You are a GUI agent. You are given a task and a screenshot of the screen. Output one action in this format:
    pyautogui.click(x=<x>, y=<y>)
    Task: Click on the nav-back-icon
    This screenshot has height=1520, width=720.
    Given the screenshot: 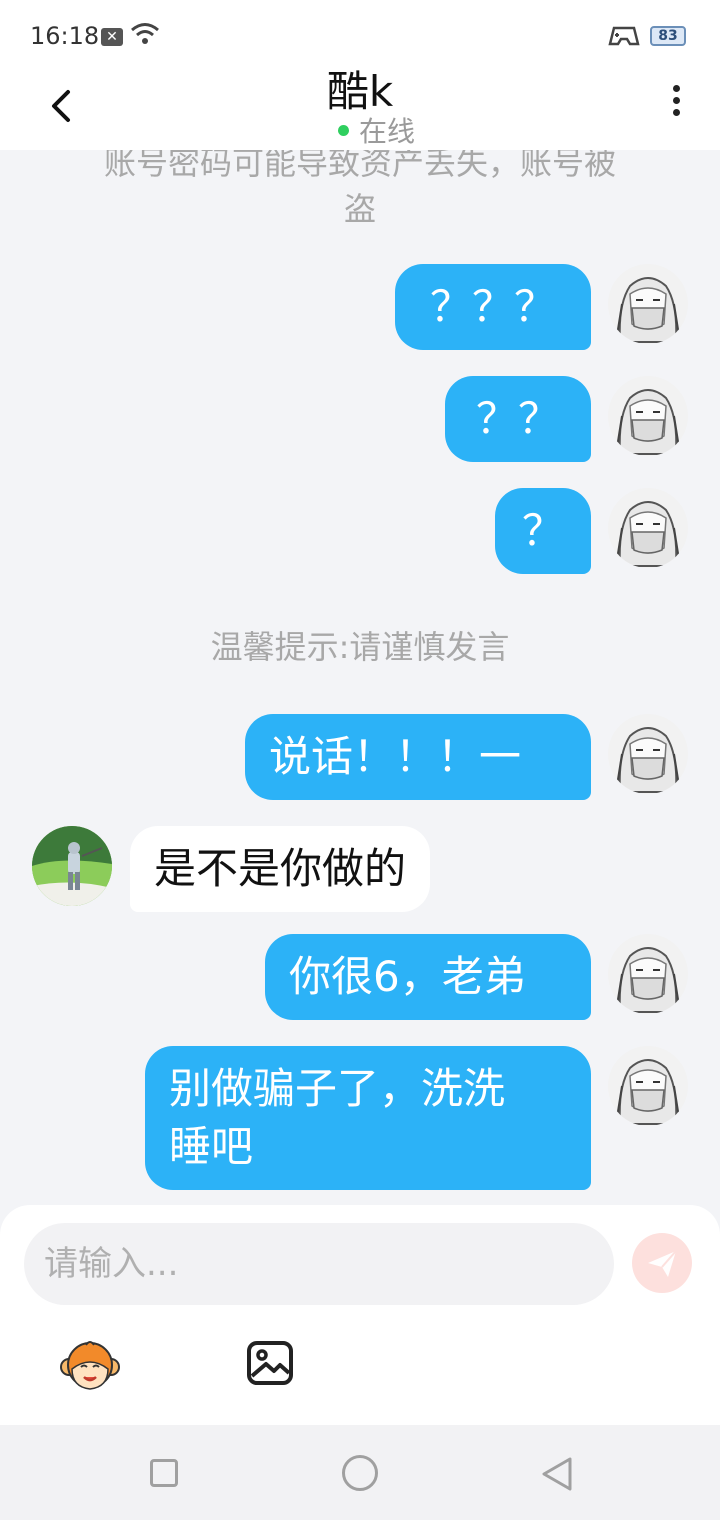 What is the action you would take?
    pyautogui.click(x=557, y=1474)
    